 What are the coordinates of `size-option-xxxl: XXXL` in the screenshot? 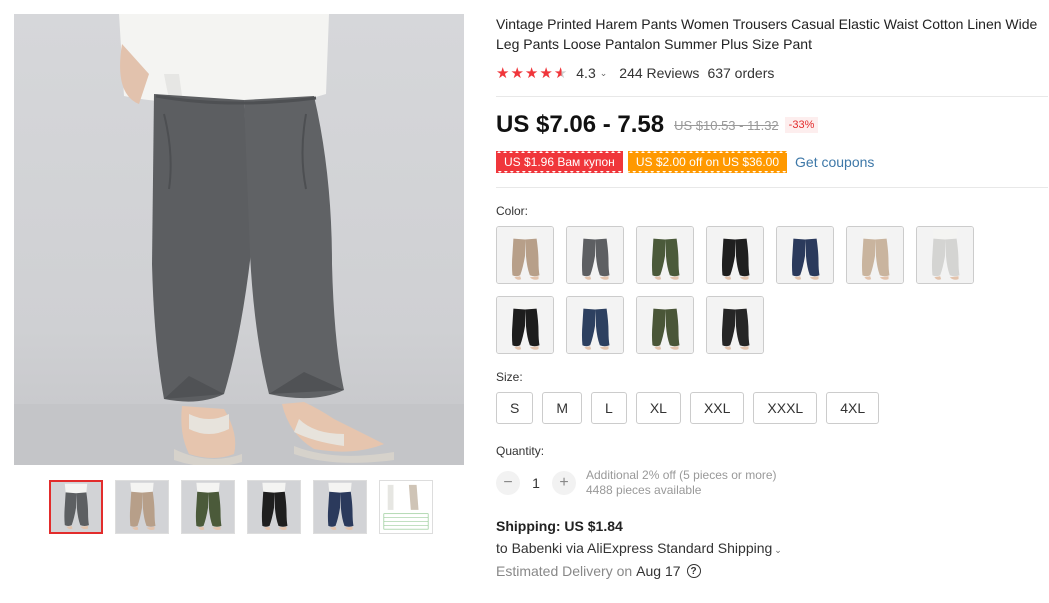 It's located at (785, 408).